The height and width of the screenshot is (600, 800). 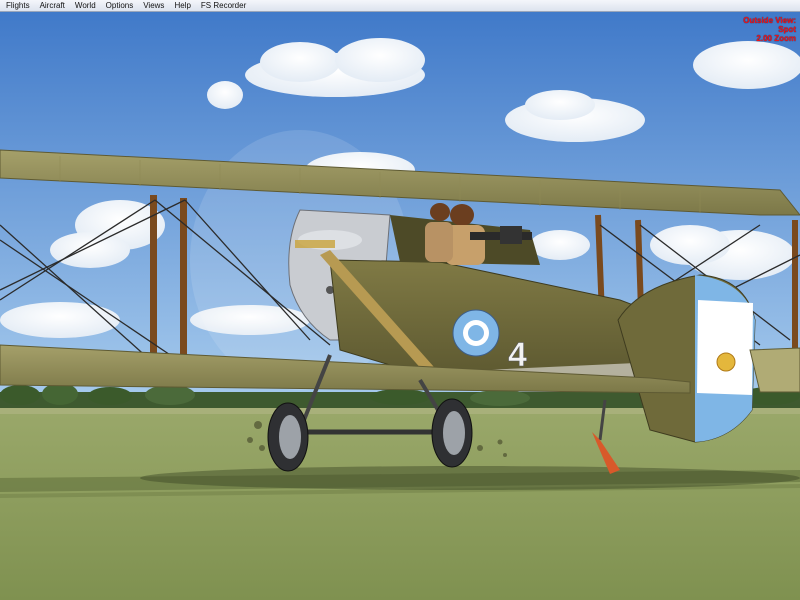 What do you see at coordinates (52, 6) in the screenshot?
I see `menu-aircraft: Aircraft` at bounding box center [52, 6].